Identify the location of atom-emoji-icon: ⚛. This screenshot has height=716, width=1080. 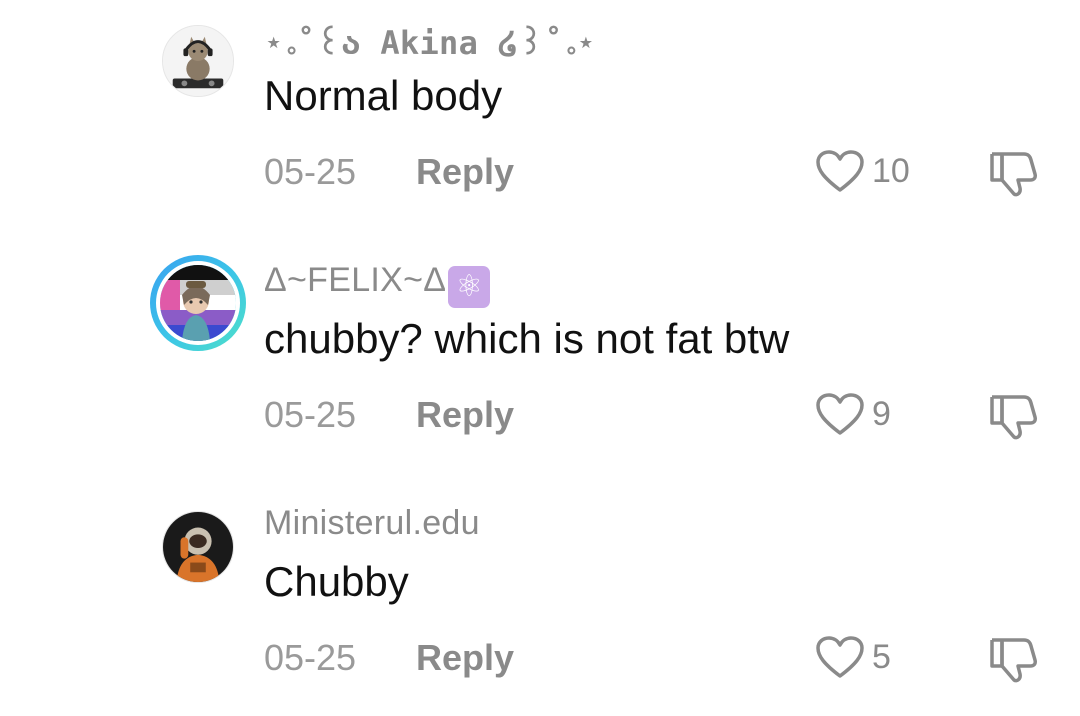
(469, 287).